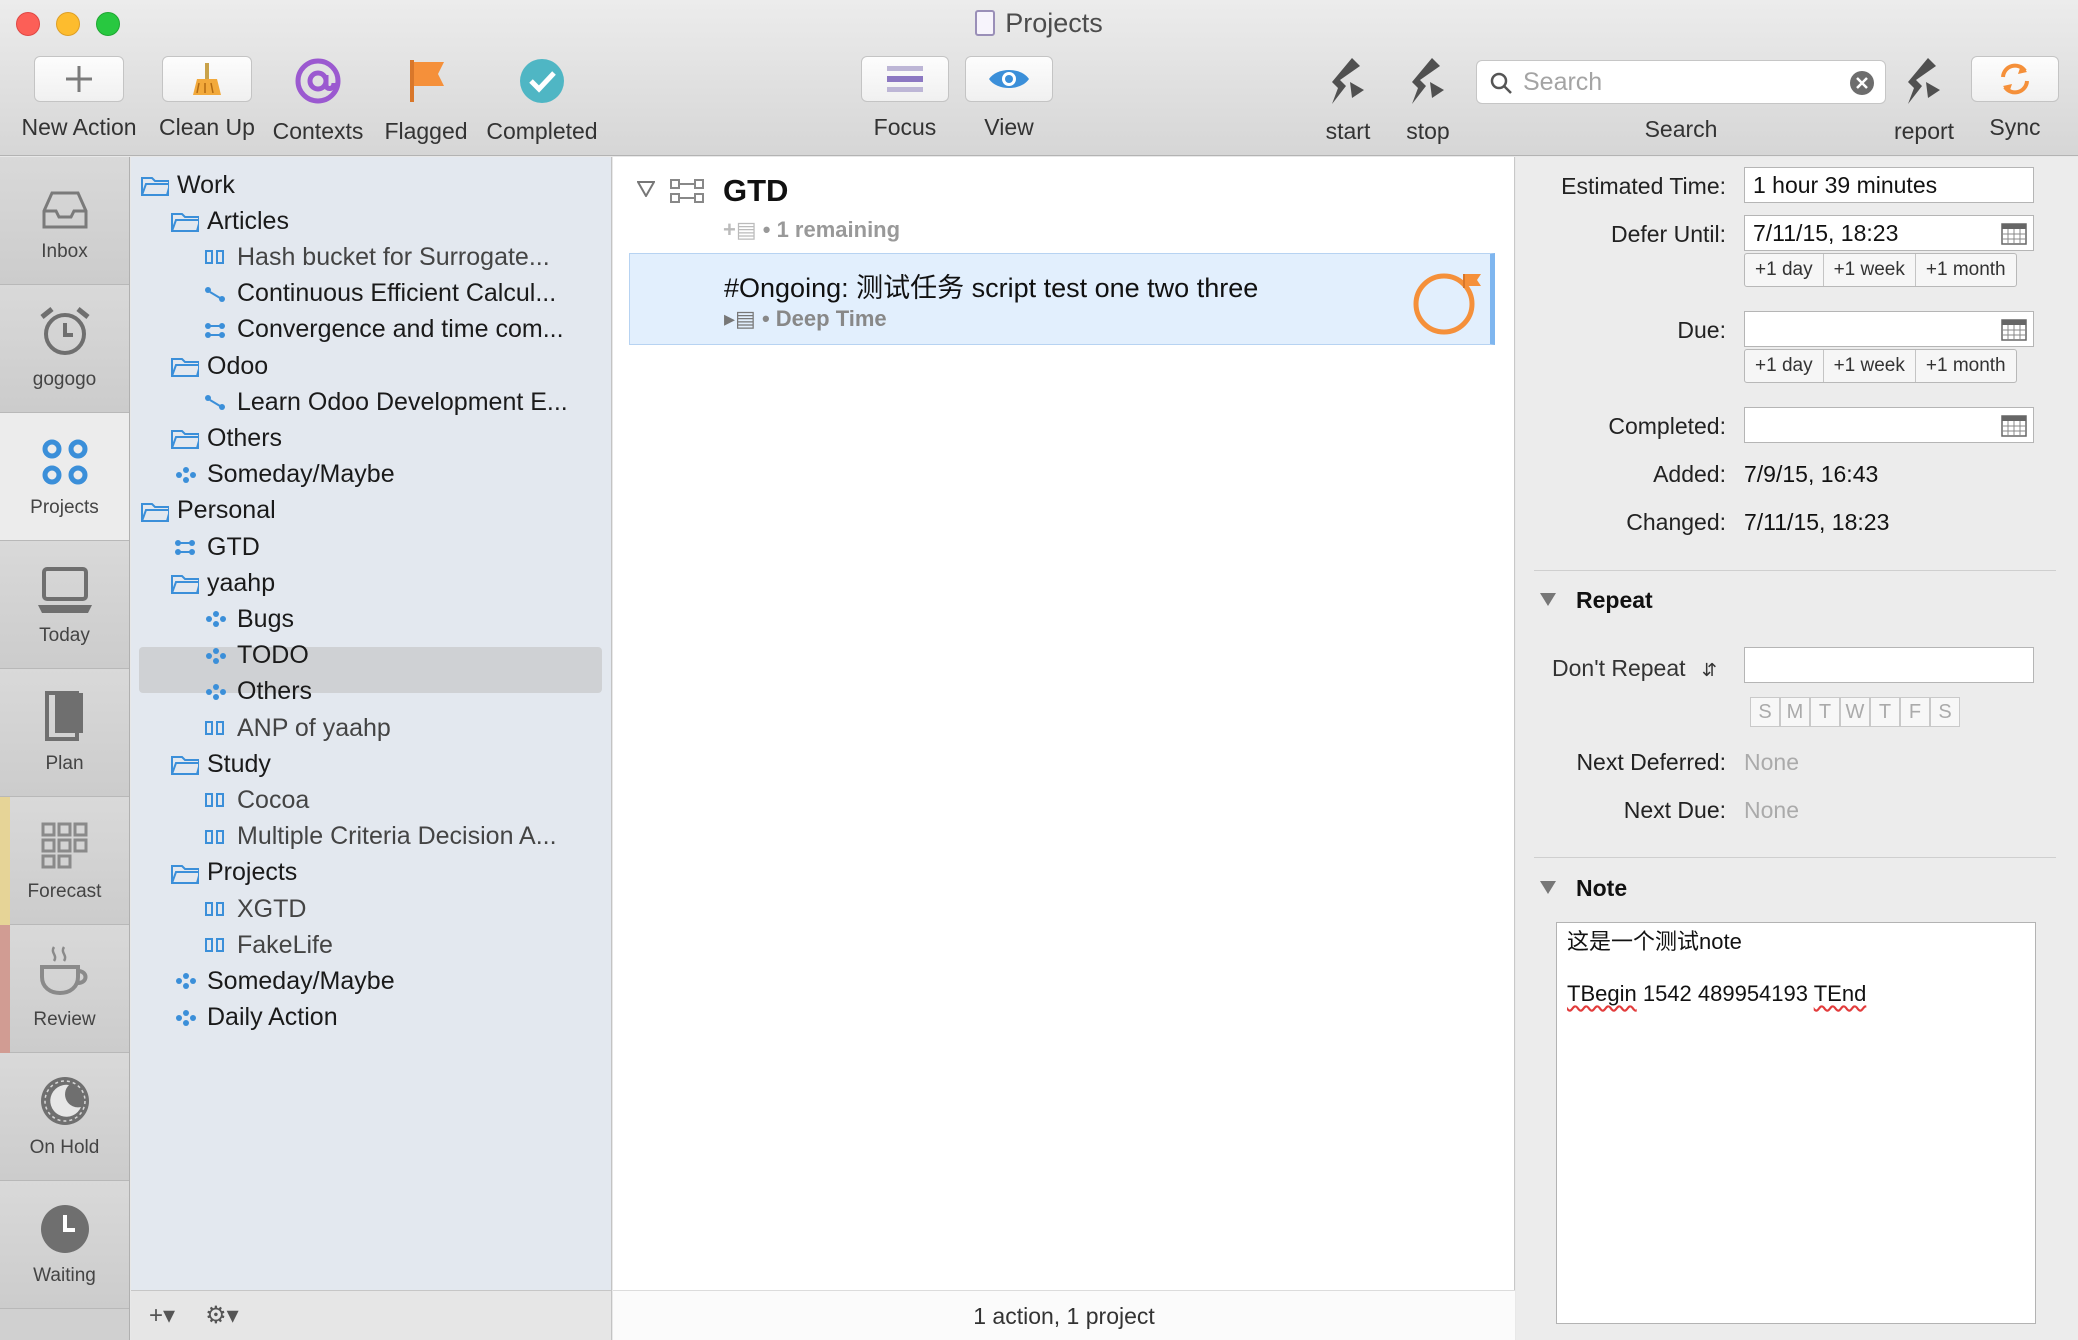 The height and width of the screenshot is (1340, 2078). Describe the element at coordinates (64, 1117) in the screenshot. I see `perspective-on-hold: On Hold` at that location.